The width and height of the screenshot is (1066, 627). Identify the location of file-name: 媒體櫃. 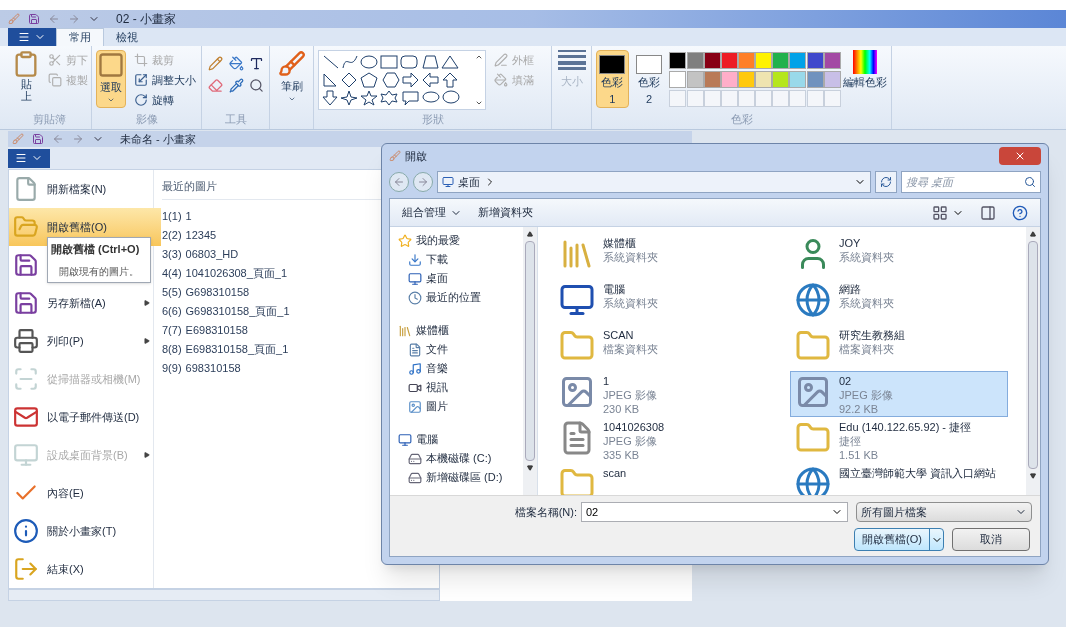
(620, 243).